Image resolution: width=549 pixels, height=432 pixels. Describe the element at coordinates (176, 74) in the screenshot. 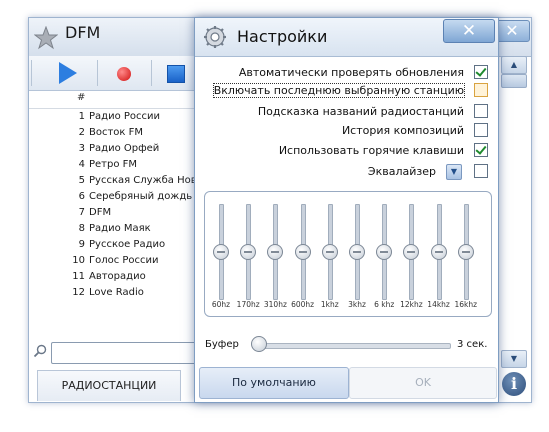

I see `stop-icon` at that location.